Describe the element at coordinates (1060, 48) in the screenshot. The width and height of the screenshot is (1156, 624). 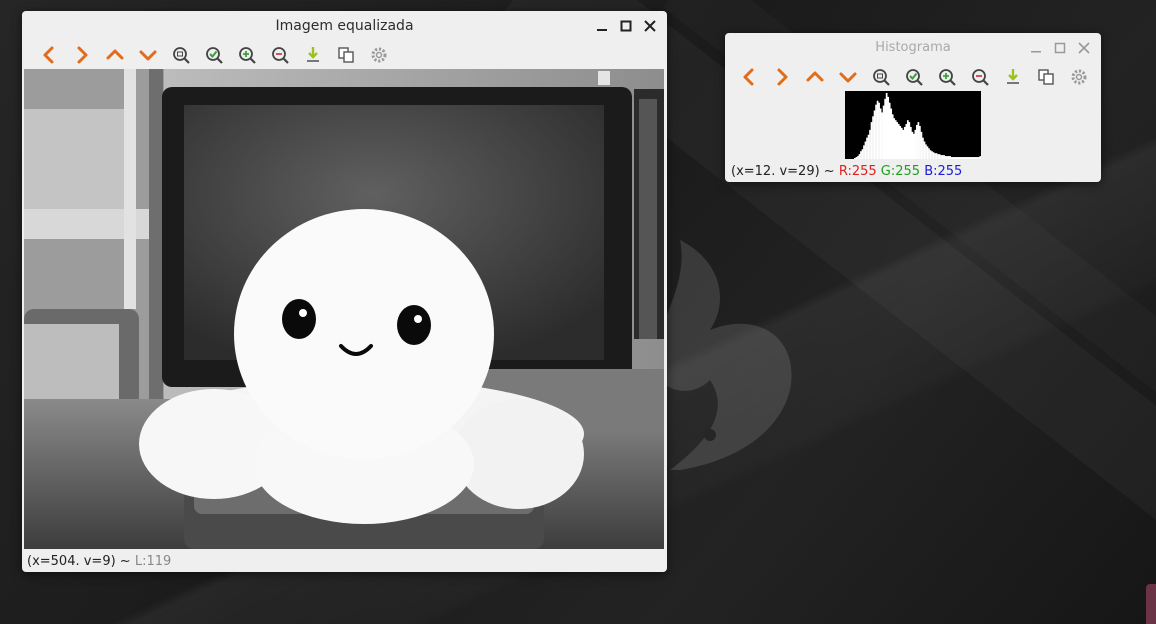
I see `histogram-maximize-button` at that location.